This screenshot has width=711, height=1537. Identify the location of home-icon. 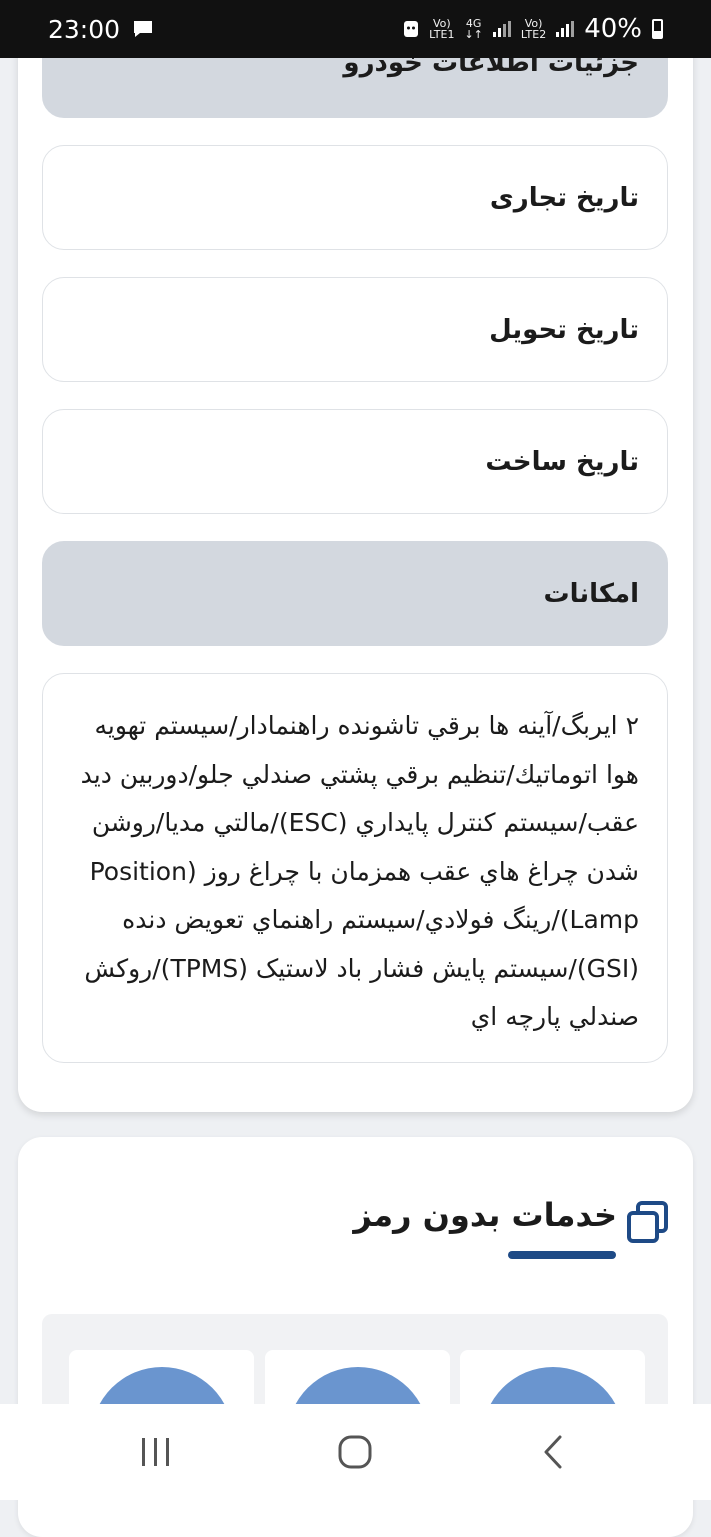
(355, 1452).